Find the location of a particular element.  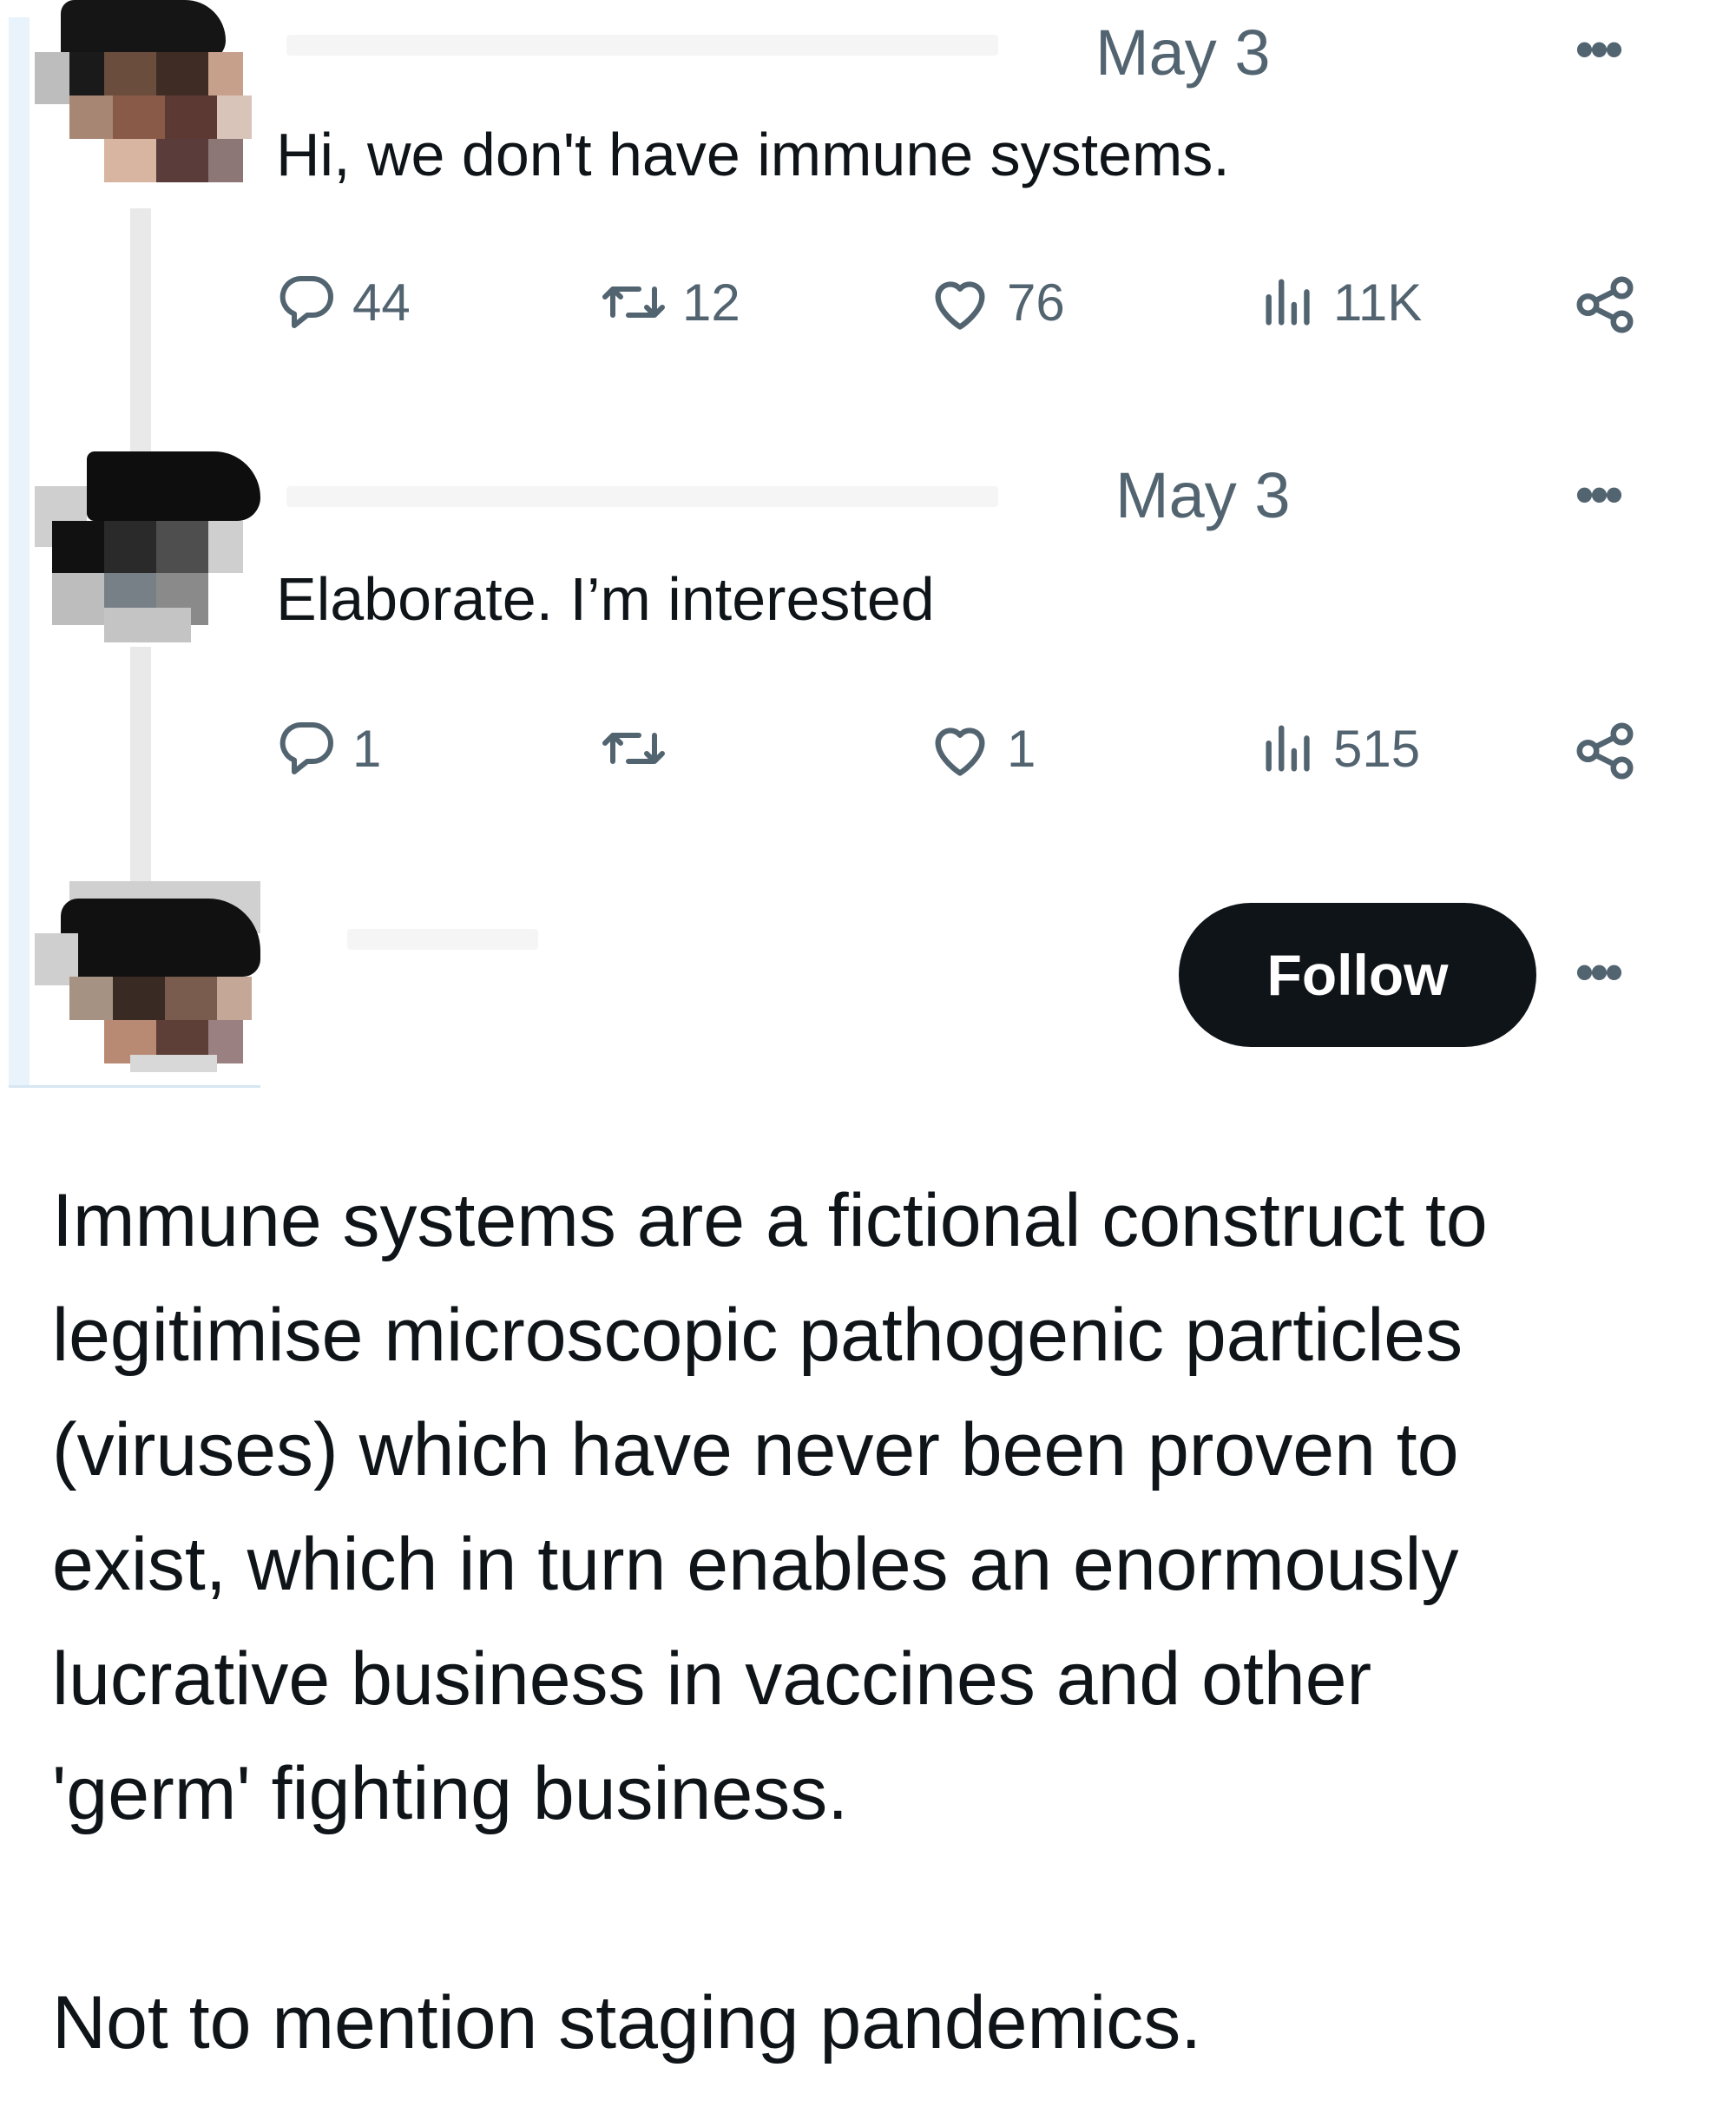

views-count: 515 is located at coordinates (1377, 749).